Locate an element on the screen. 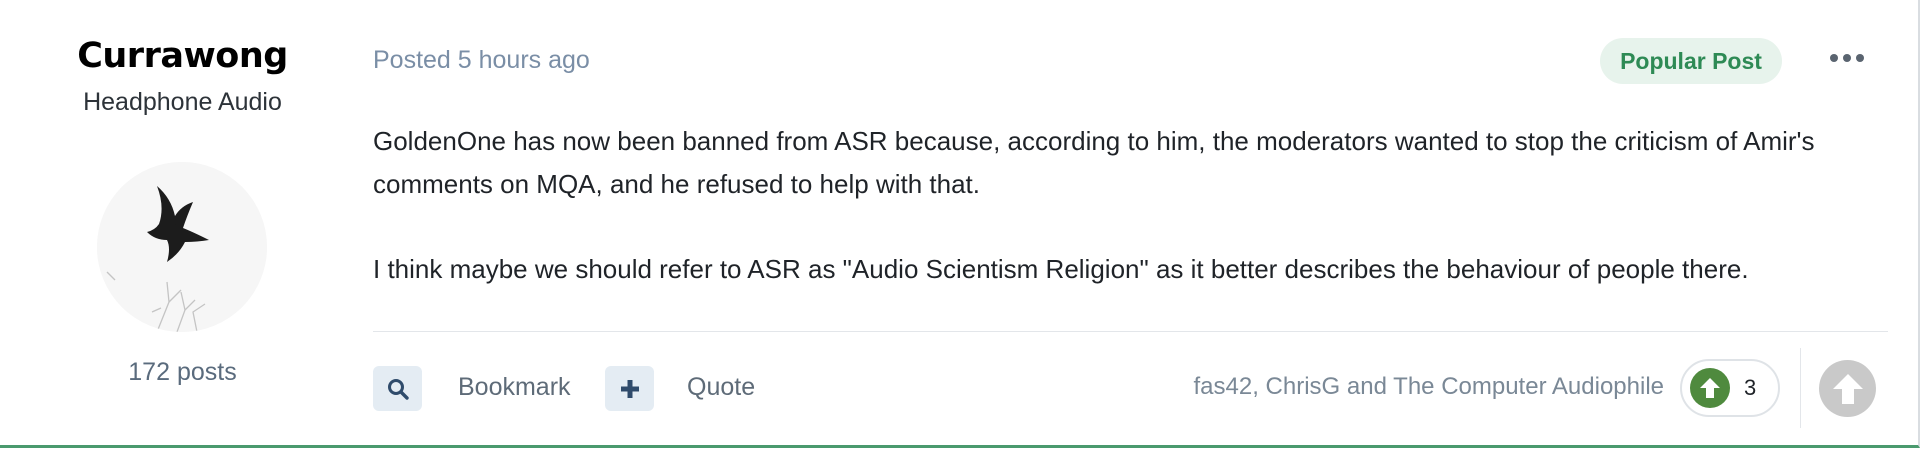 The width and height of the screenshot is (1920, 452). reaction-count: 3 is located at coordinates (1750, 387).